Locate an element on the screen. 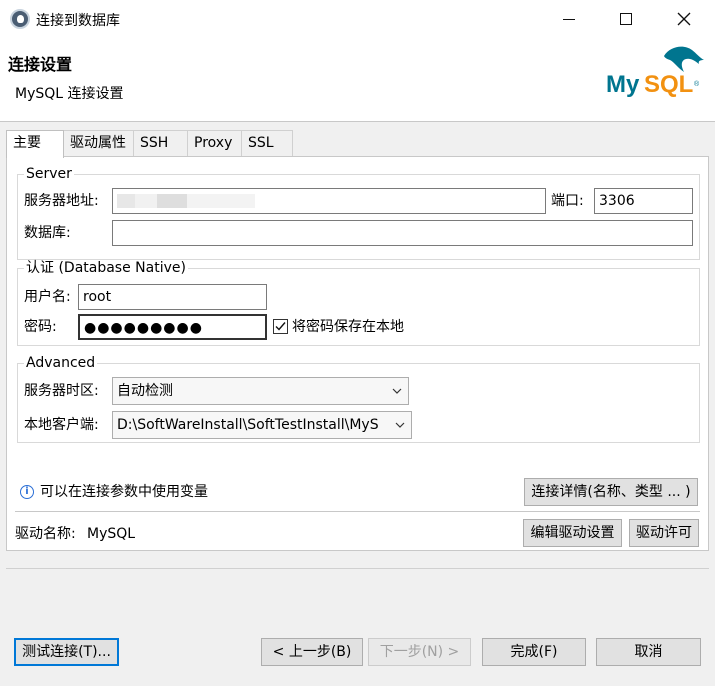  close-icon is located at coordinates (684, 19).